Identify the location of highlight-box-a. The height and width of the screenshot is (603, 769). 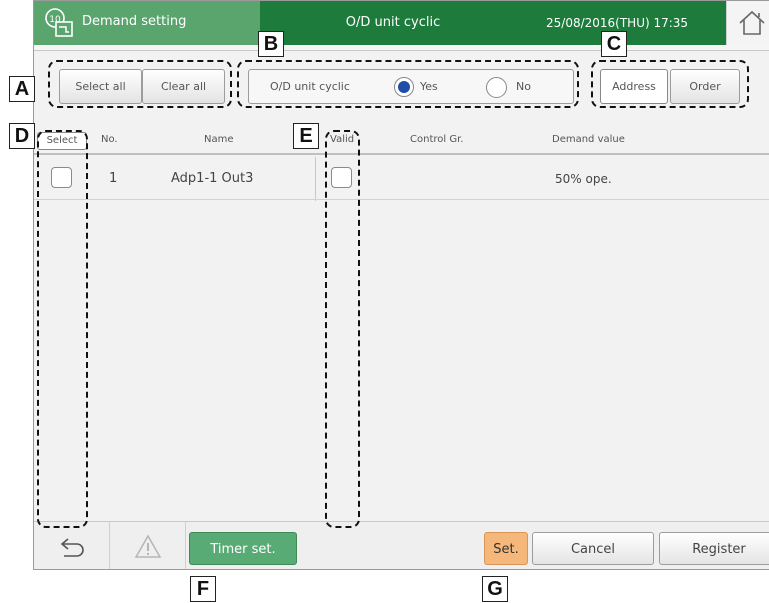
(140, 84).